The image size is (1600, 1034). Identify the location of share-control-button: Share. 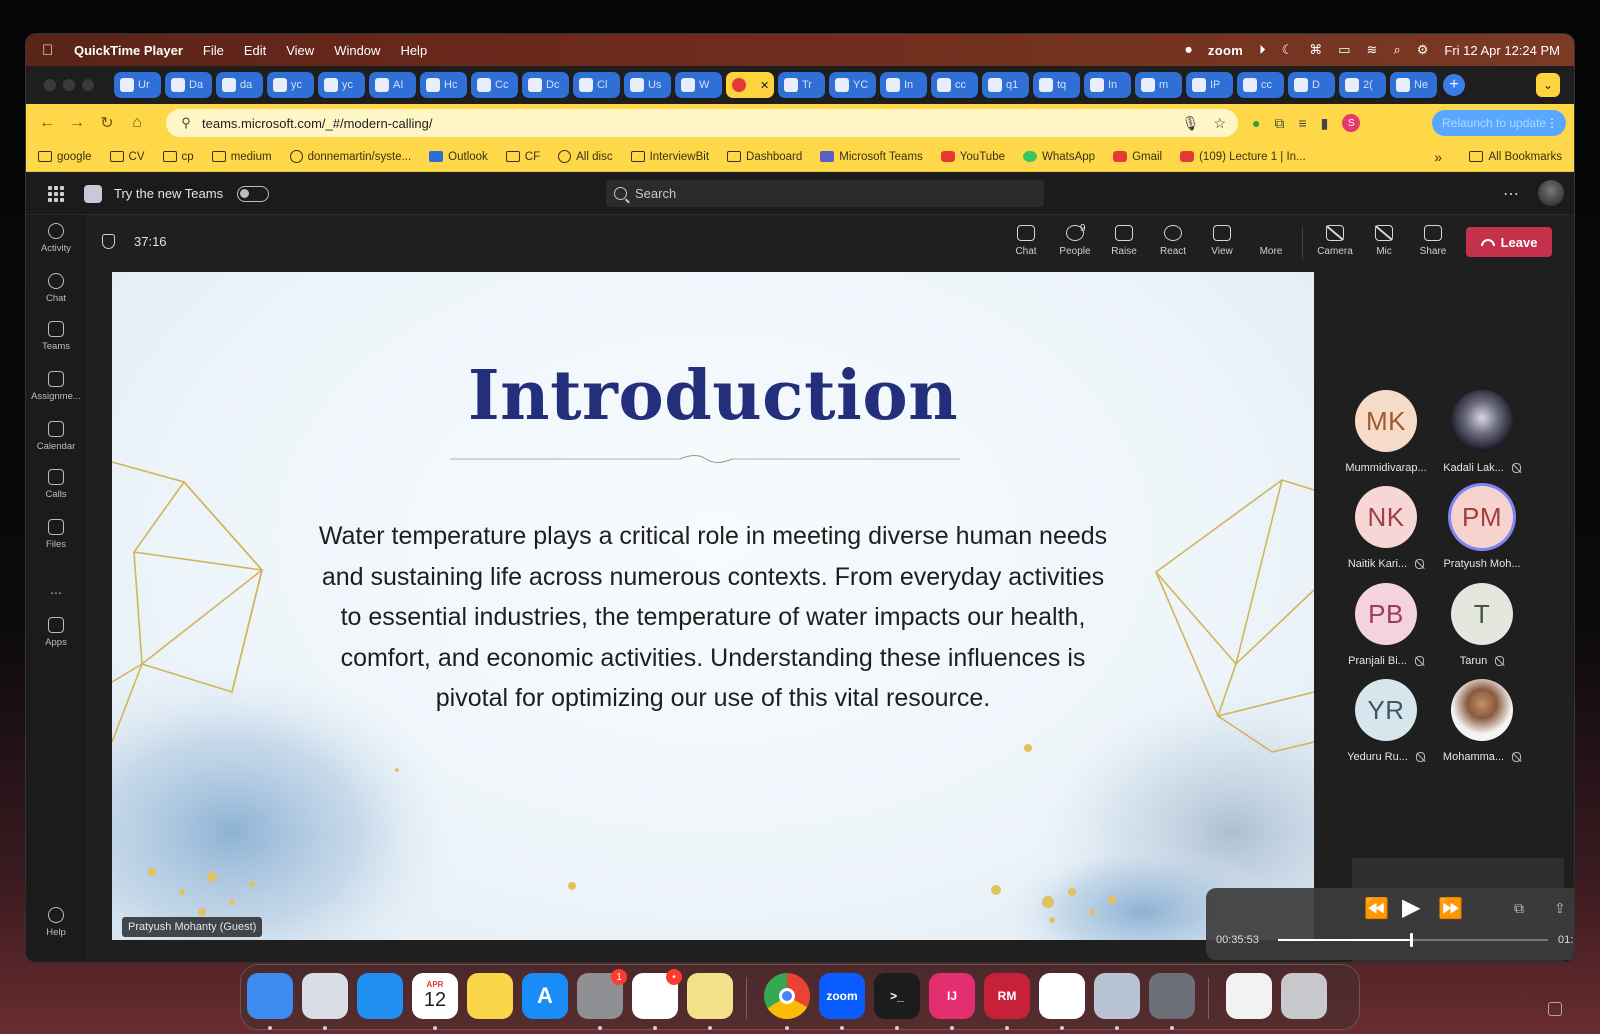
(1433, 240).